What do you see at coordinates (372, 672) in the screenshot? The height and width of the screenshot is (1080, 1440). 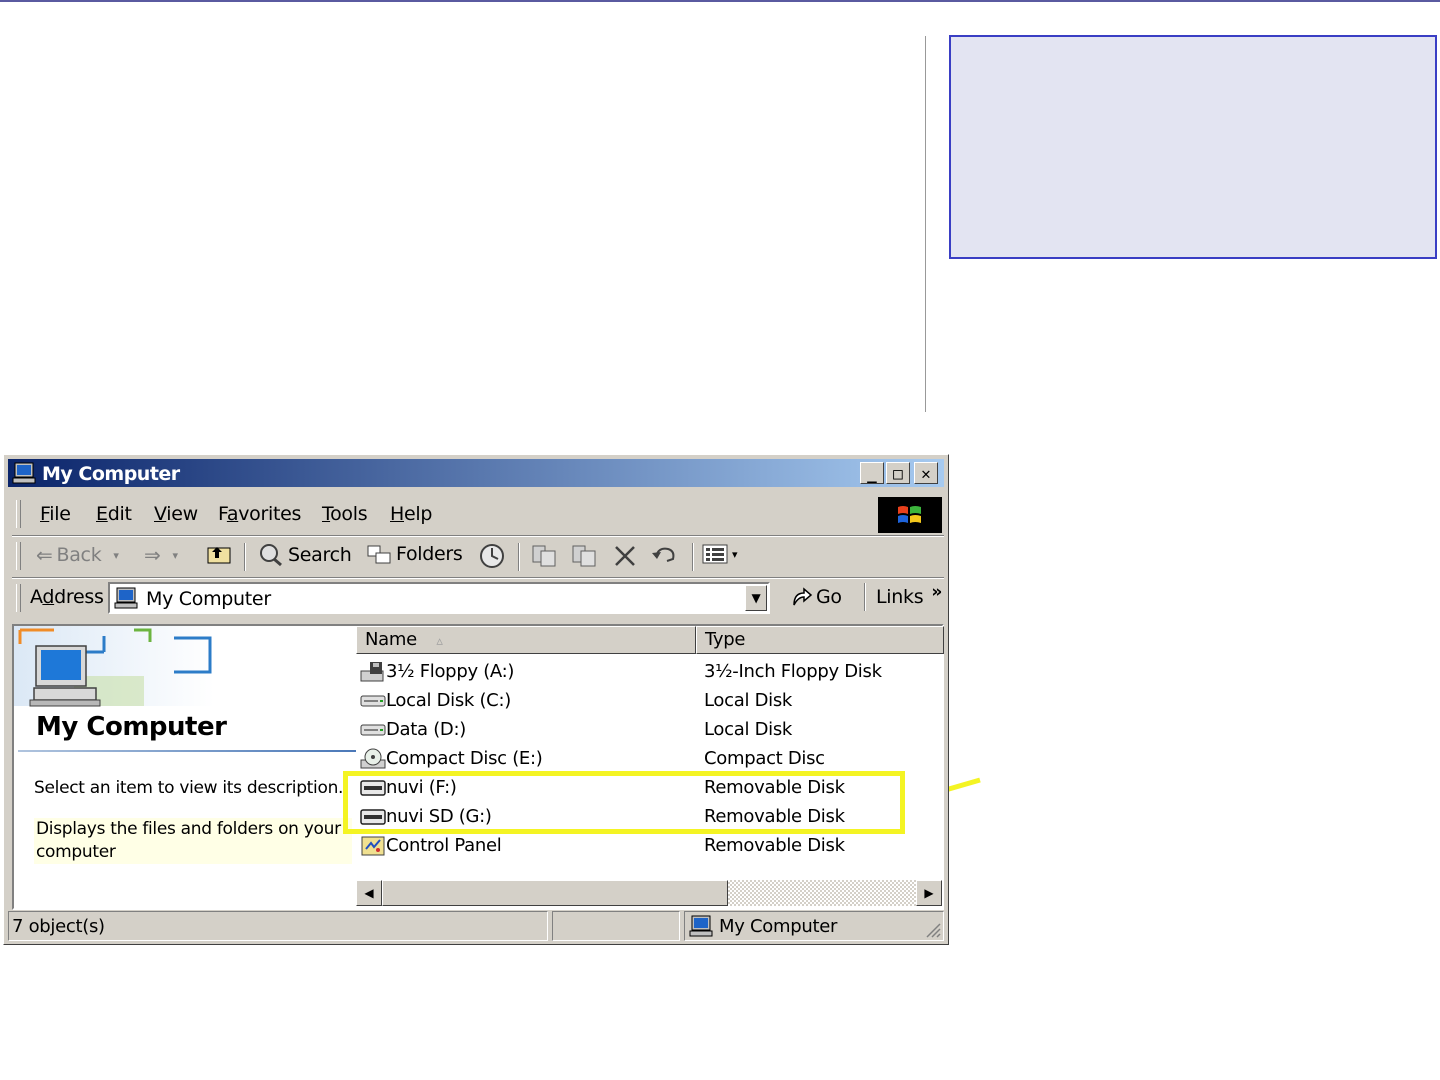 I see `floppy-drive-icon` at bounding box center [372, 672].